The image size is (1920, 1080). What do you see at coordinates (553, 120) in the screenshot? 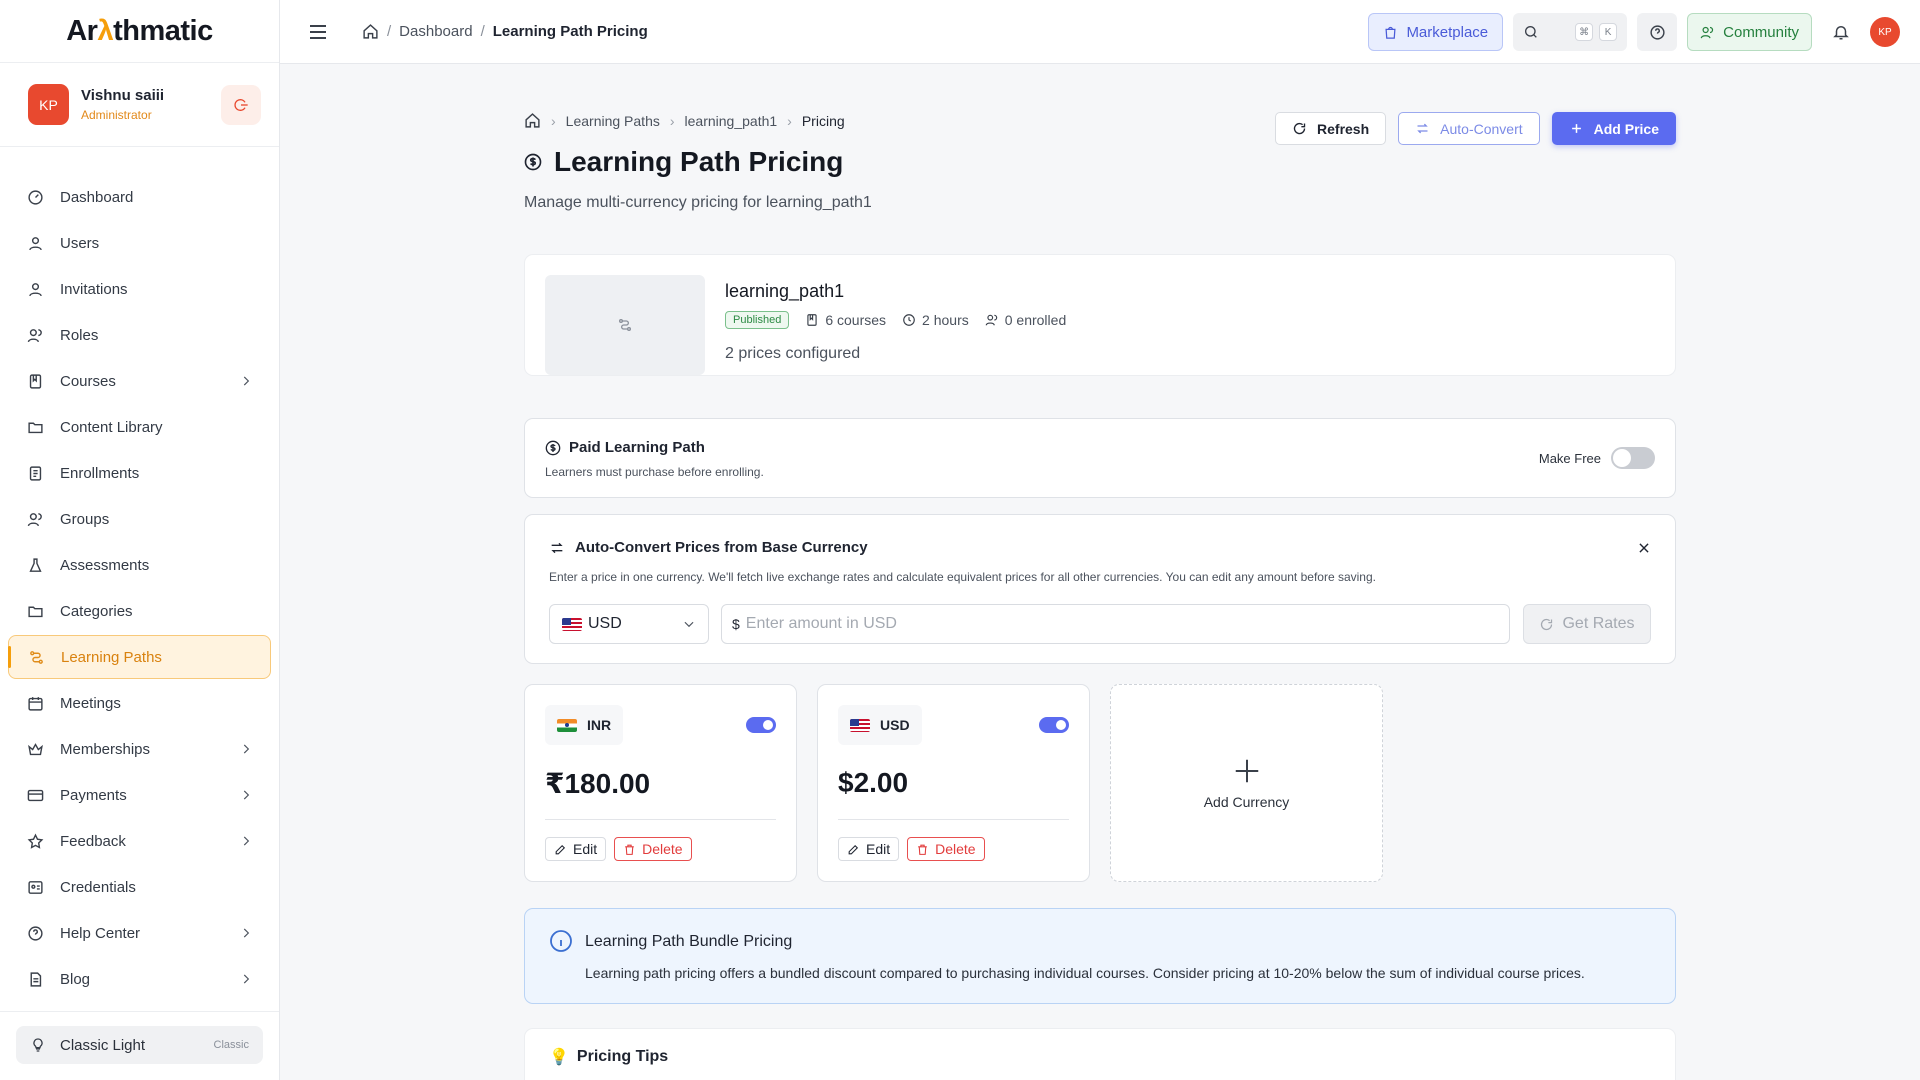
I see `chevron-right-icon: ›` at bounding box center [553, 120].